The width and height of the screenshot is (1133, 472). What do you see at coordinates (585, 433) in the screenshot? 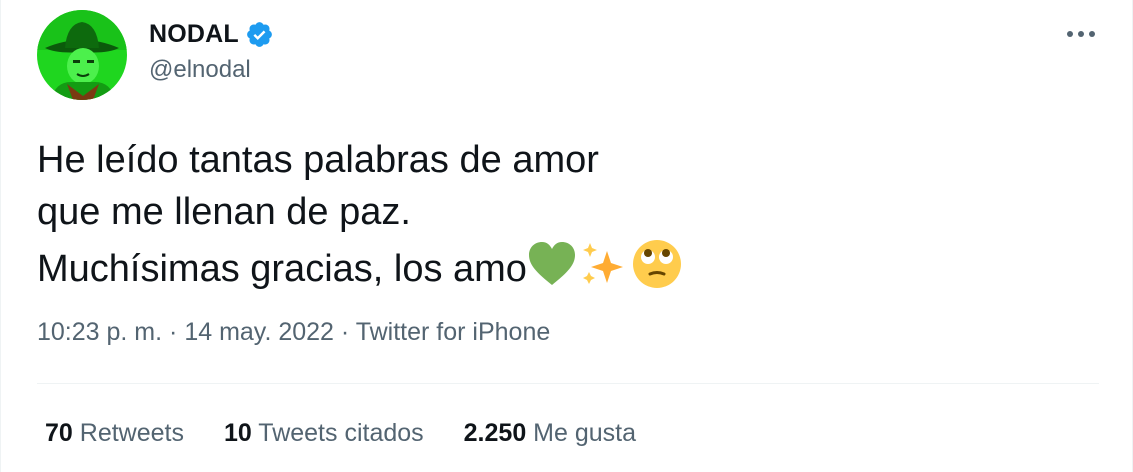
I see `likes-label: Me gusta` at bounding box center [585, 433].